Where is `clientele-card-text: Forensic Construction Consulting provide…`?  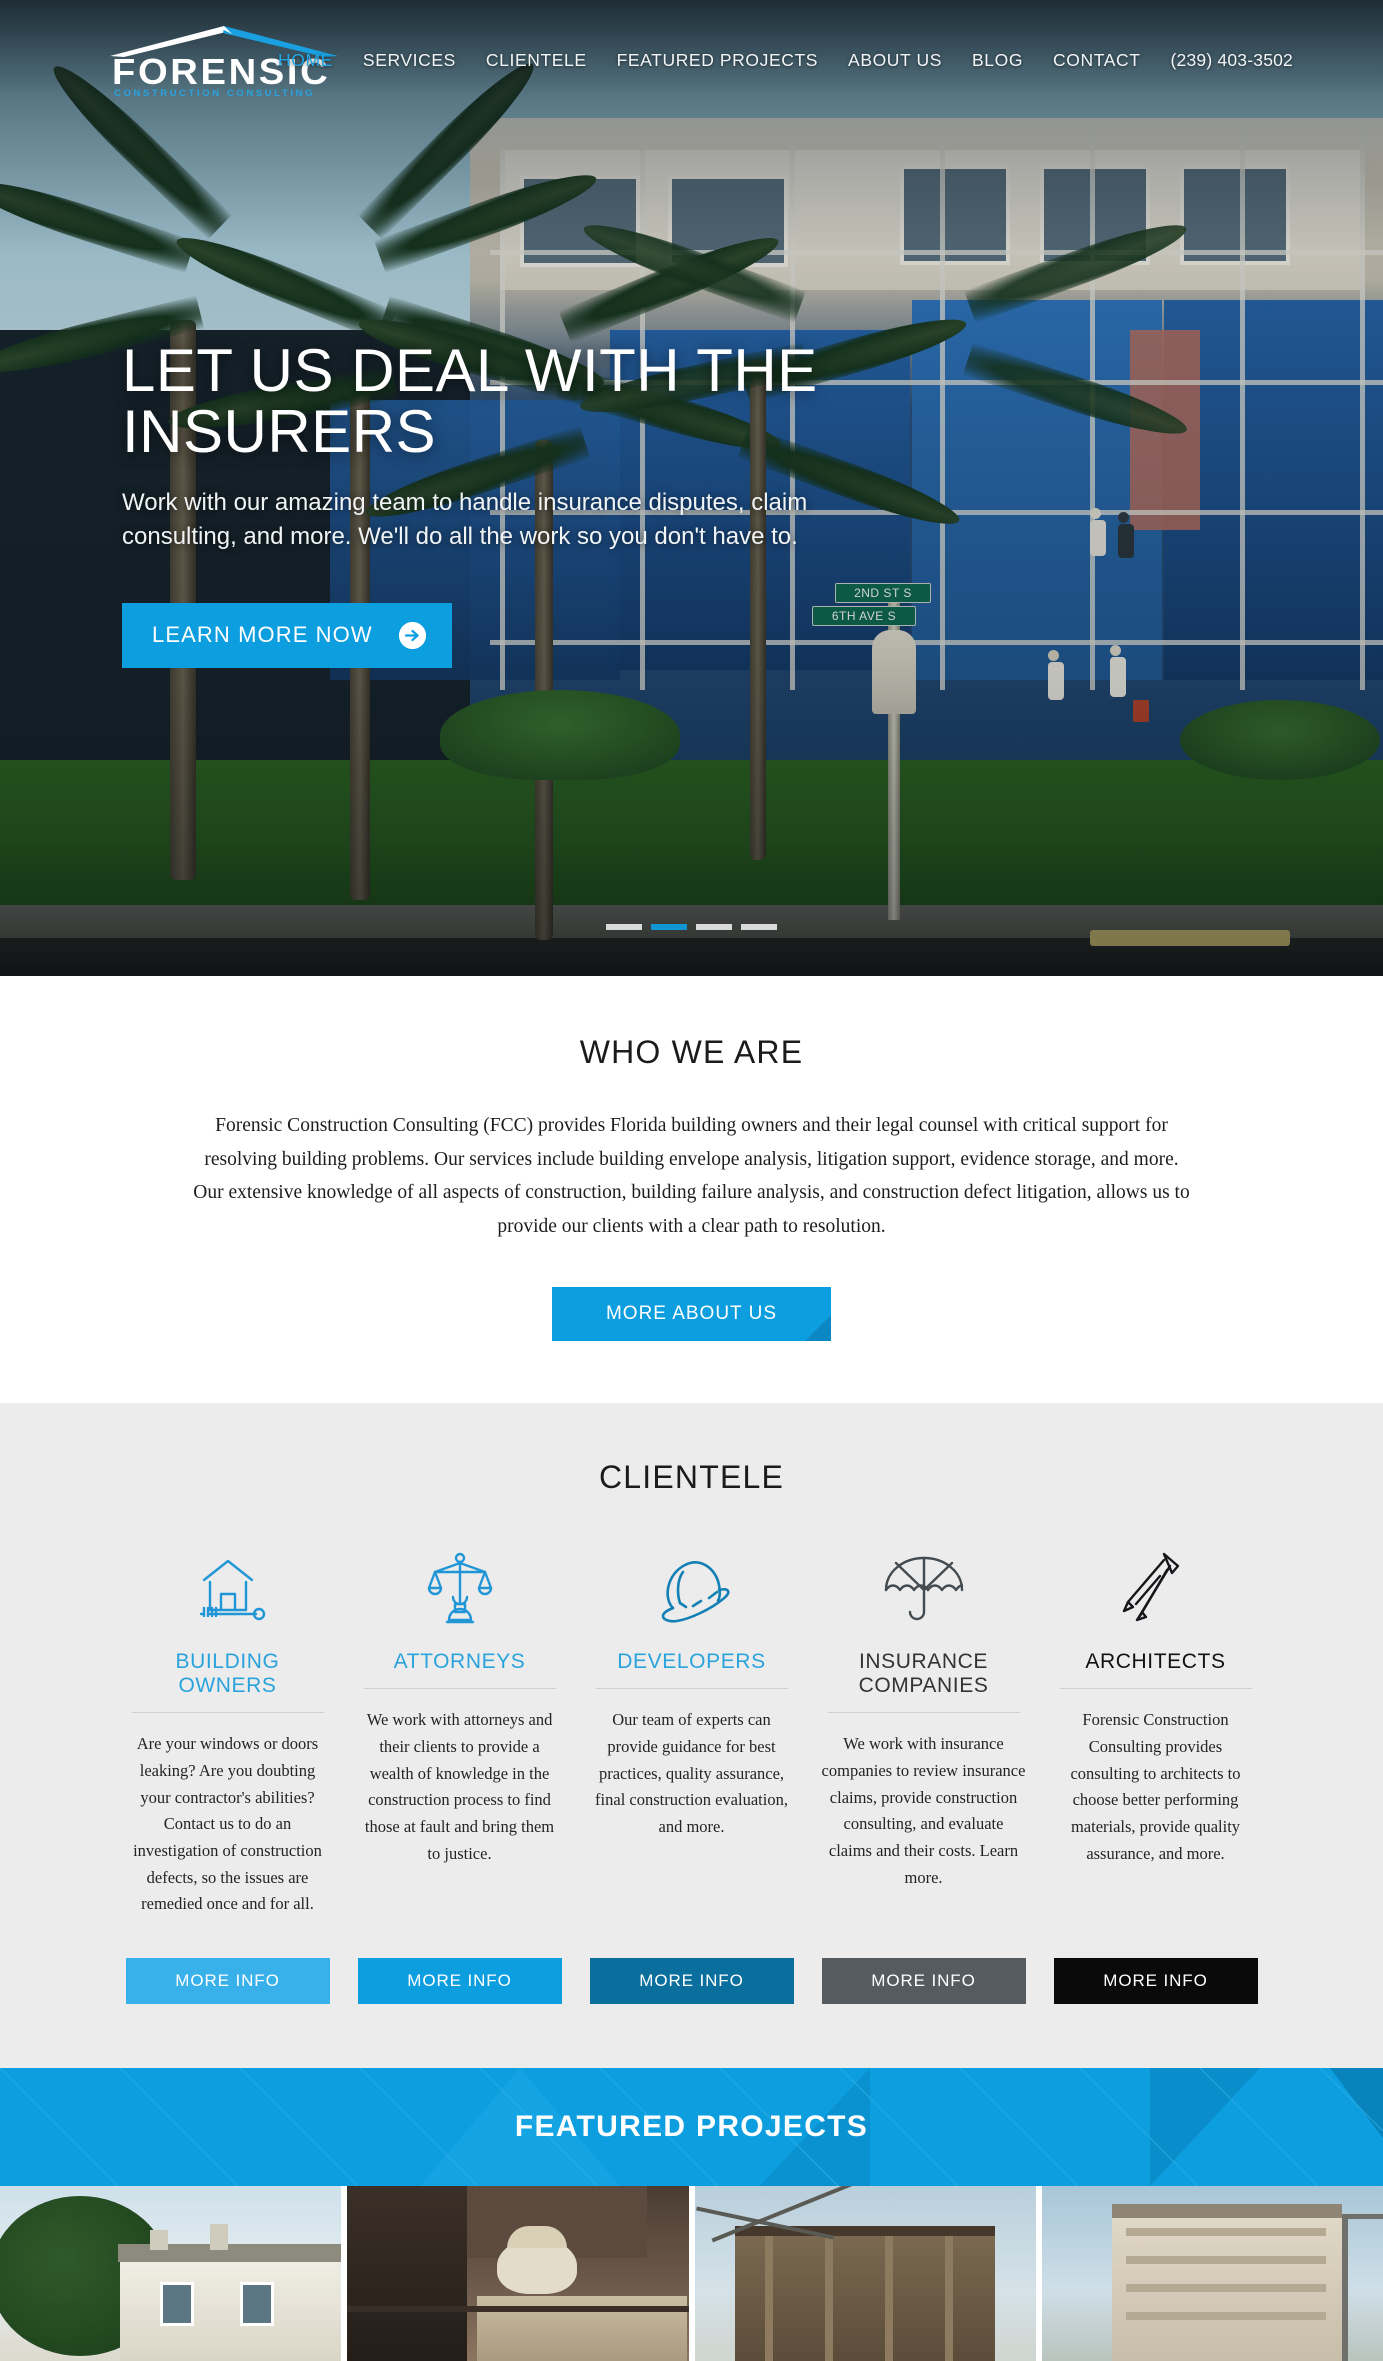 clientele-card-text: Forensic Construction Consulting provide… is located at coordinates (1155, 1786).